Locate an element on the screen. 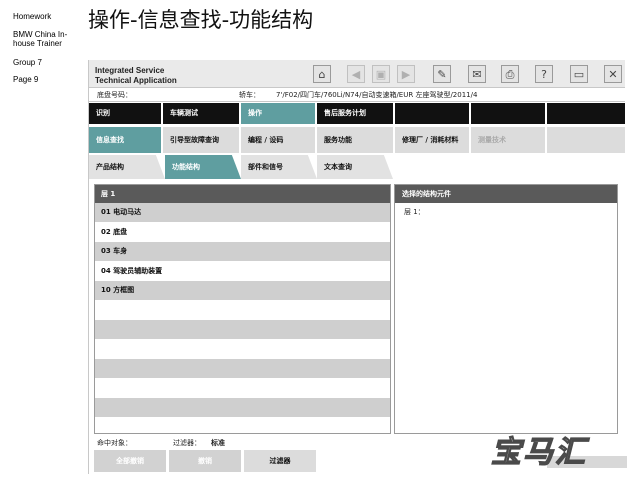 This screenshot has width=640, height=477. tab-service-functions: 服务功能 is located at coordinates (355, 140).